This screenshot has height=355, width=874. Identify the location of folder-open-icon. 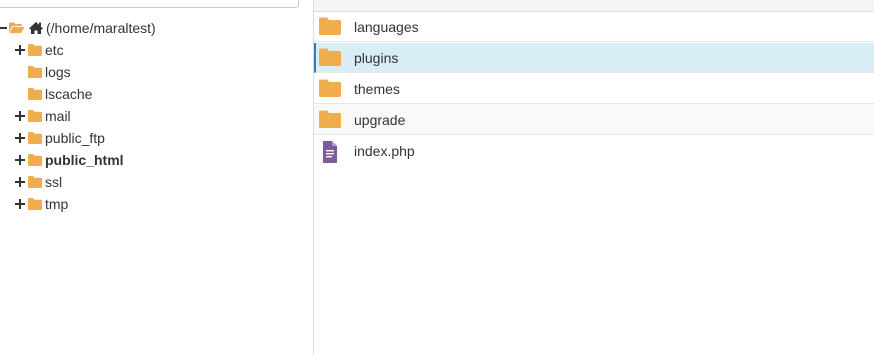
(17, 28).